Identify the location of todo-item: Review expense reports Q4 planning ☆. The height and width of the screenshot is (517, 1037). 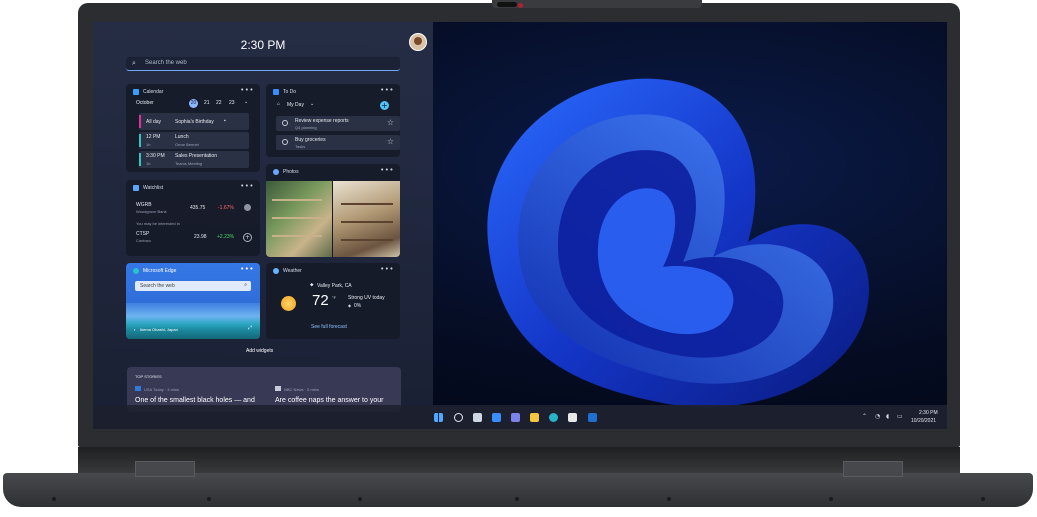
(338, 123).